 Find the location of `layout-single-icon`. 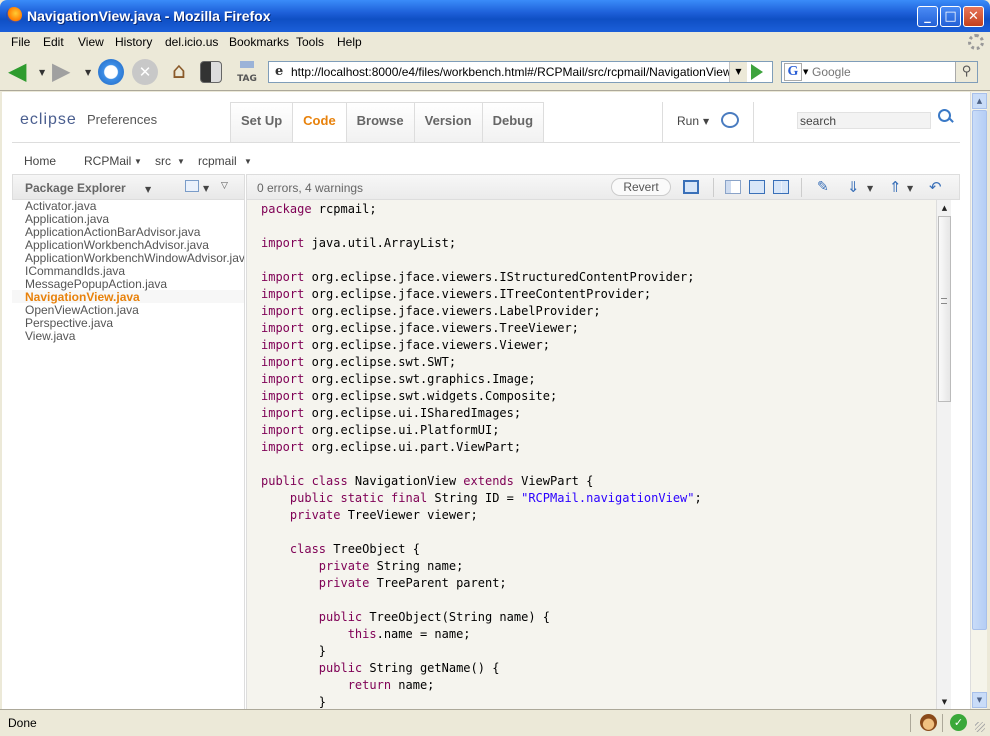

layout-single-icon is located at coordinates (757, 187).